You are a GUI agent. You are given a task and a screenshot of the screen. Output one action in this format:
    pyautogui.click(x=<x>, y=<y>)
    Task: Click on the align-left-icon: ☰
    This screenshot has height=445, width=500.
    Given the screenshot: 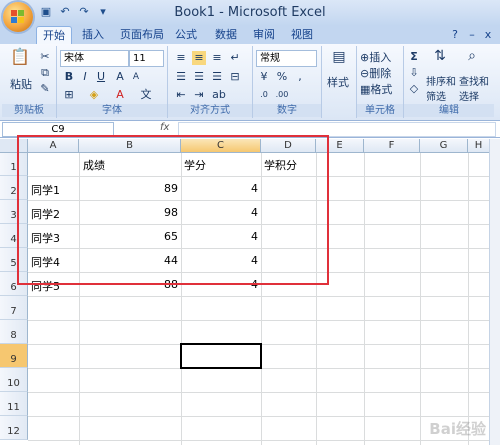 What is the action you would take?
    pyautogui.click(x=181, y=77)
    